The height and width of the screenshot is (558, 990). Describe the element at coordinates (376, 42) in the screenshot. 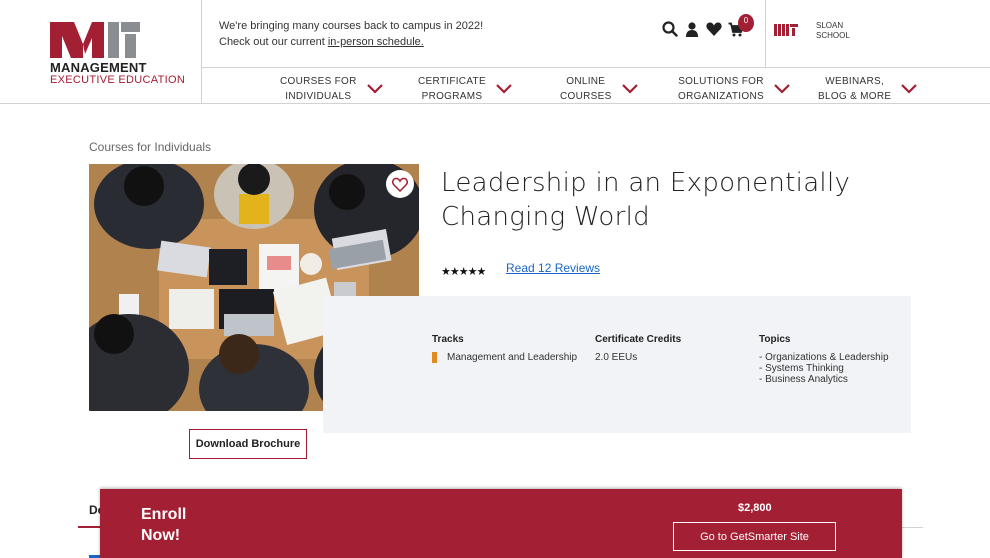

I see `in-person-schedule-link: in-person schedule.` at that location.